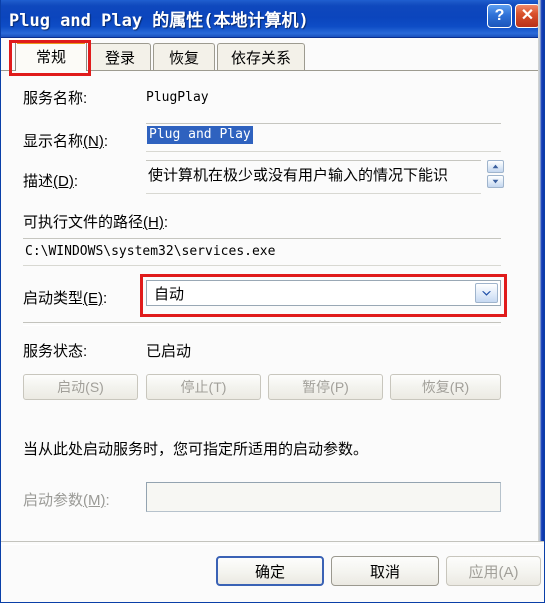  I want to click on scroll-down-icon, so click(495, 181).